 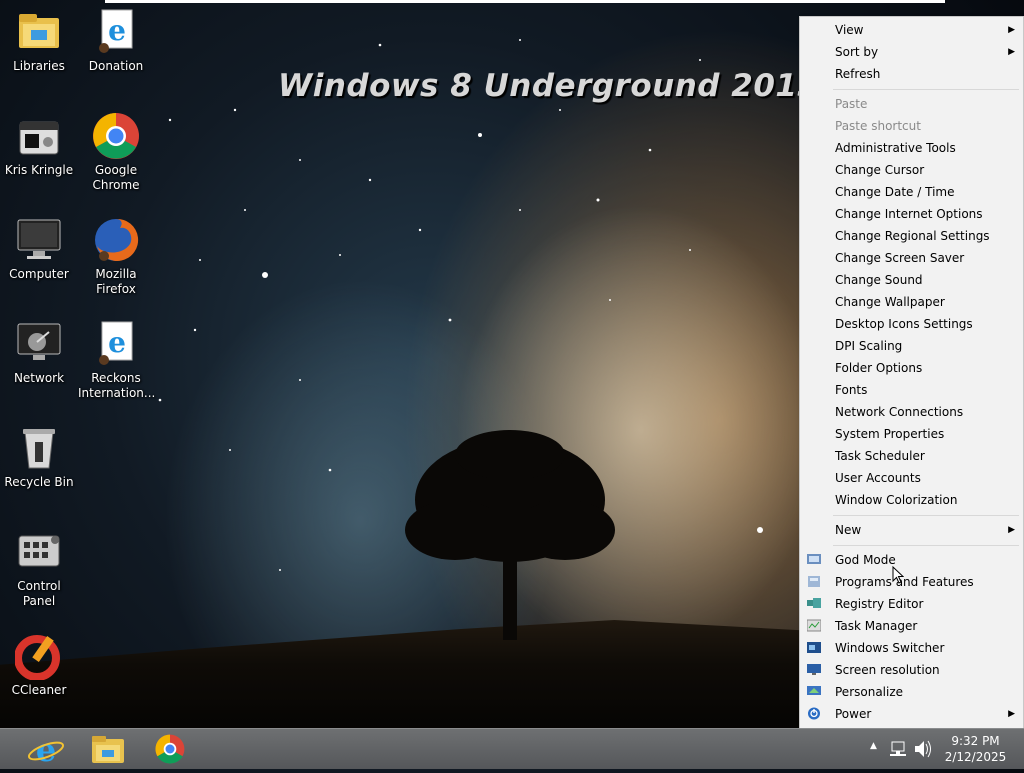 I want to click on desktop-icon-donation: e Donation, so click(x=116, y=41).